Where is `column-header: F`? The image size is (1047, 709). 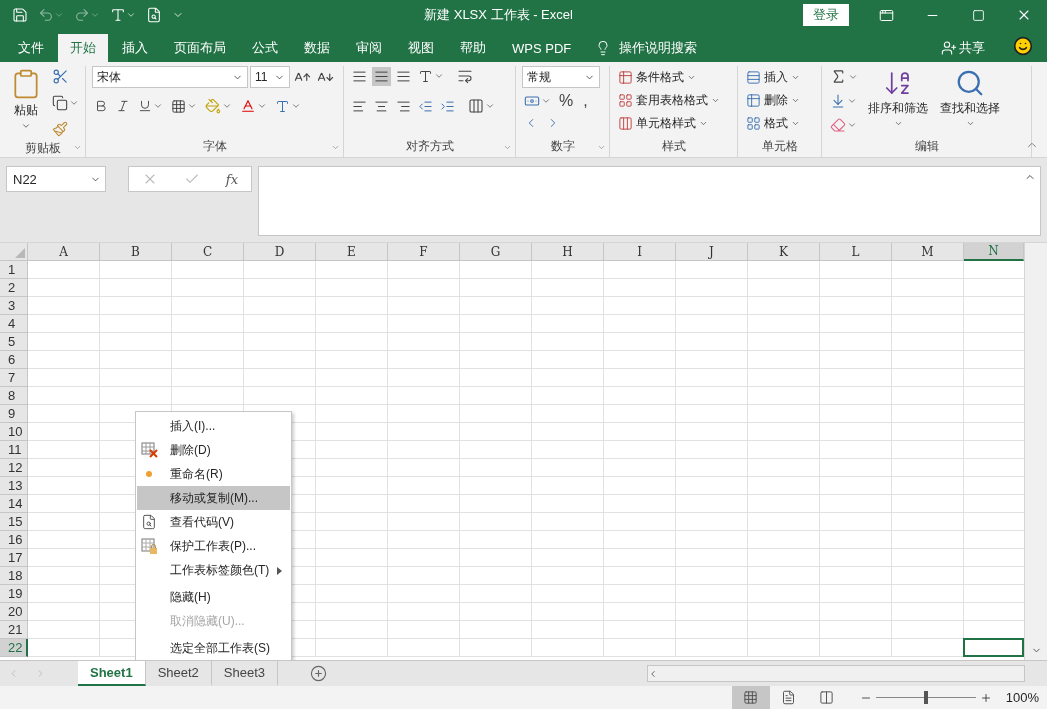
column-header: F is located at coordinates (424, 252).